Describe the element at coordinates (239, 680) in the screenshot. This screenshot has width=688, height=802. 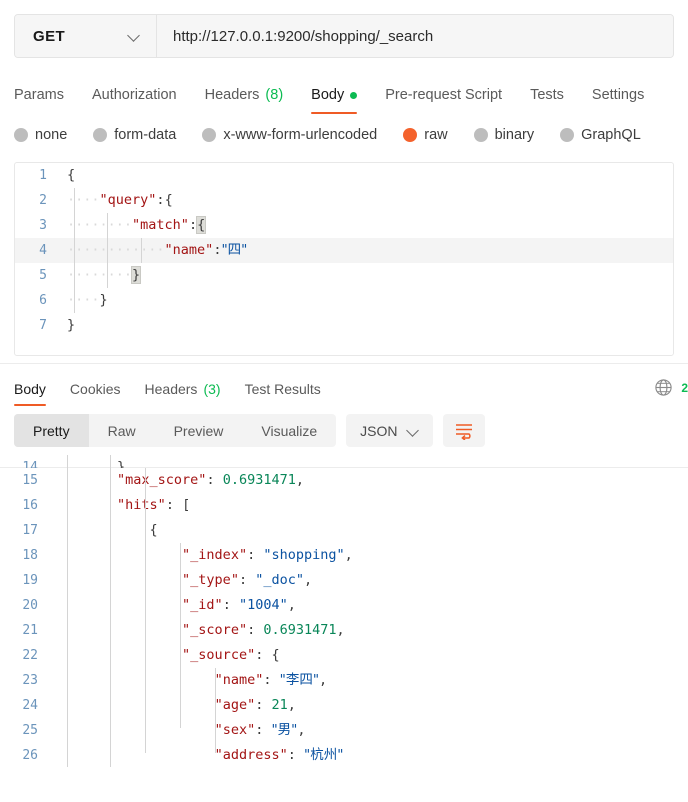
I see `json-key: "name"` at that location.